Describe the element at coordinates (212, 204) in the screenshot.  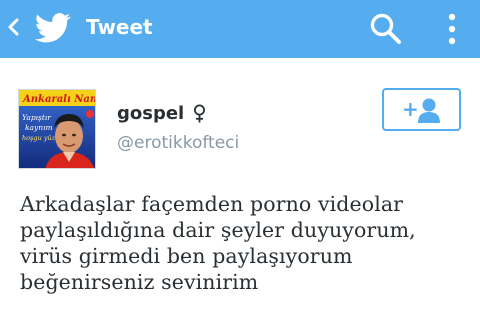
I see `tweet-line: Arkadaşlar façemden porno videolar` at that location.